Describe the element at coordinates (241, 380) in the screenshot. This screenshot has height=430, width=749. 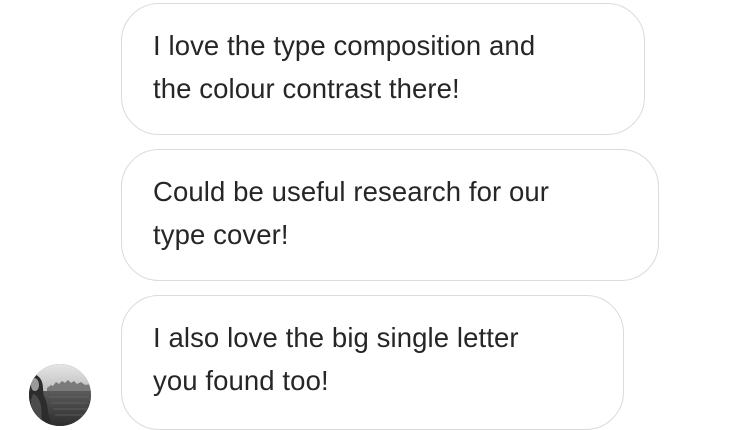
I see `message-text-line: you found too!` at that location.